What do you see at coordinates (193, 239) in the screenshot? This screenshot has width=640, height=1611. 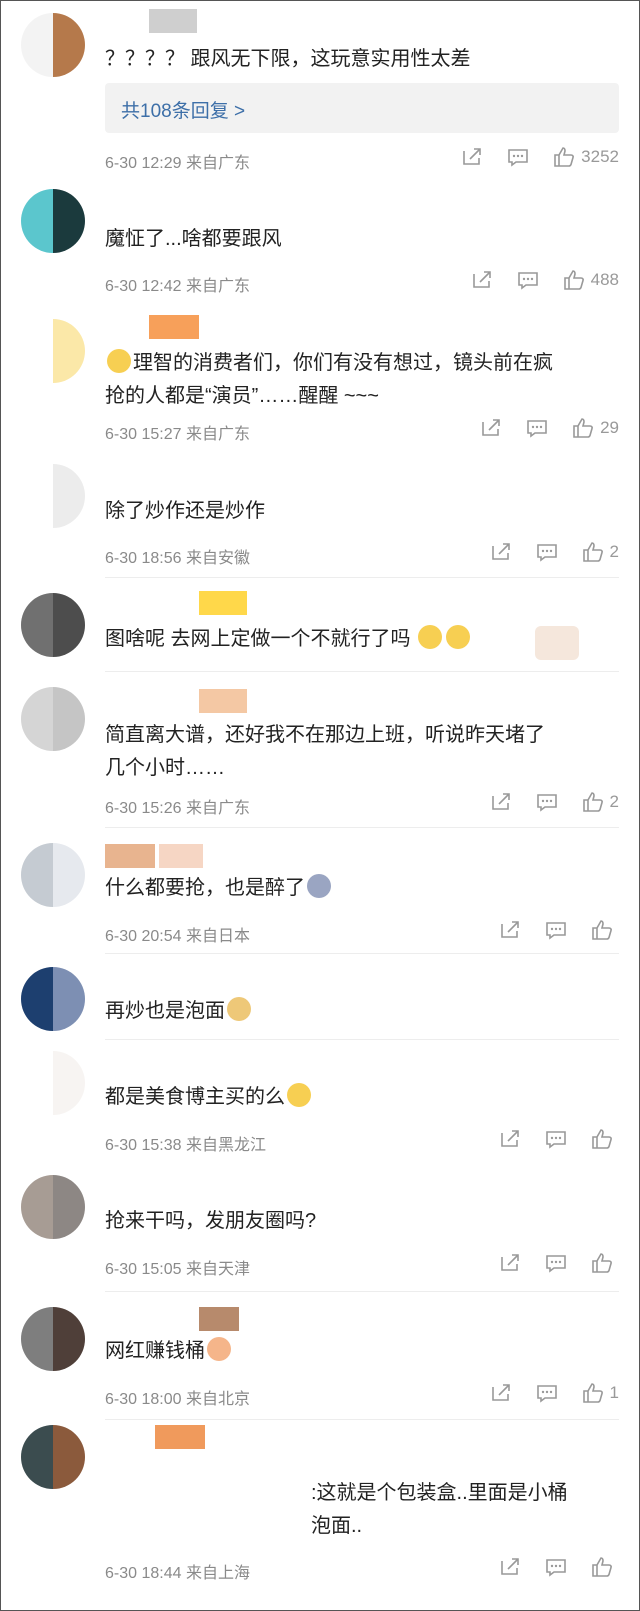 I see `comment-text: 魔怔了...啥都要跟风` at bounding box center [193, 239].